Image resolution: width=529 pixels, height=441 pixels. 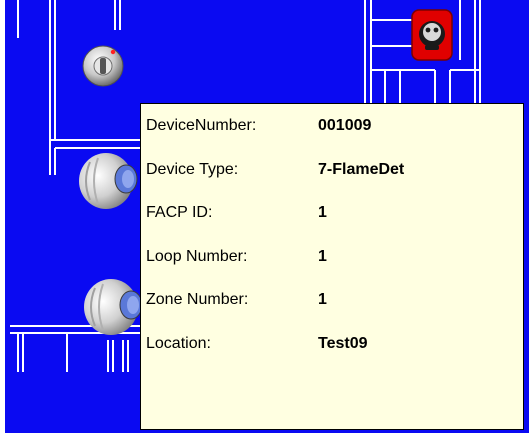 What do you see at coordinates (201, 125) in the screenshot?
I see `device-number-label: DeviceNumber:` at bounding box center [201, 125].